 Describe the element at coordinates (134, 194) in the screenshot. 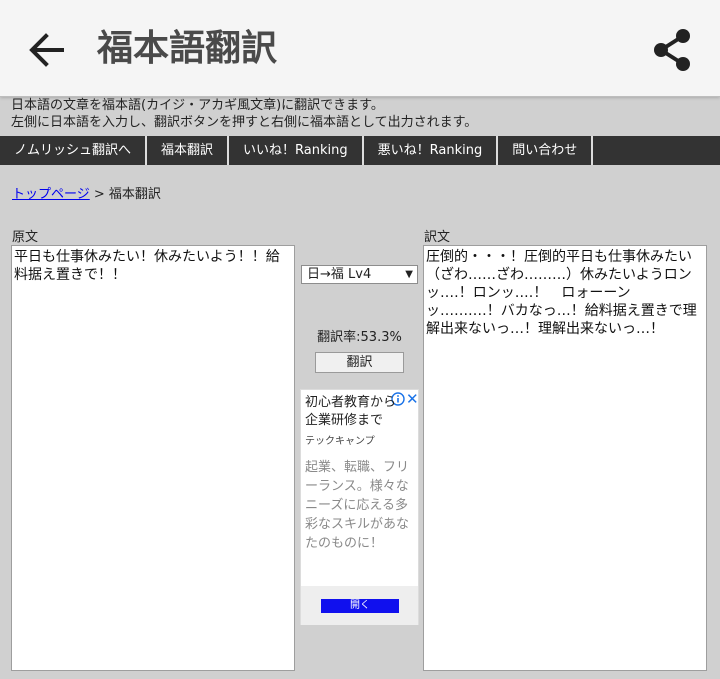

I see `breadcrumb-current: 福本翻訳` at that location.